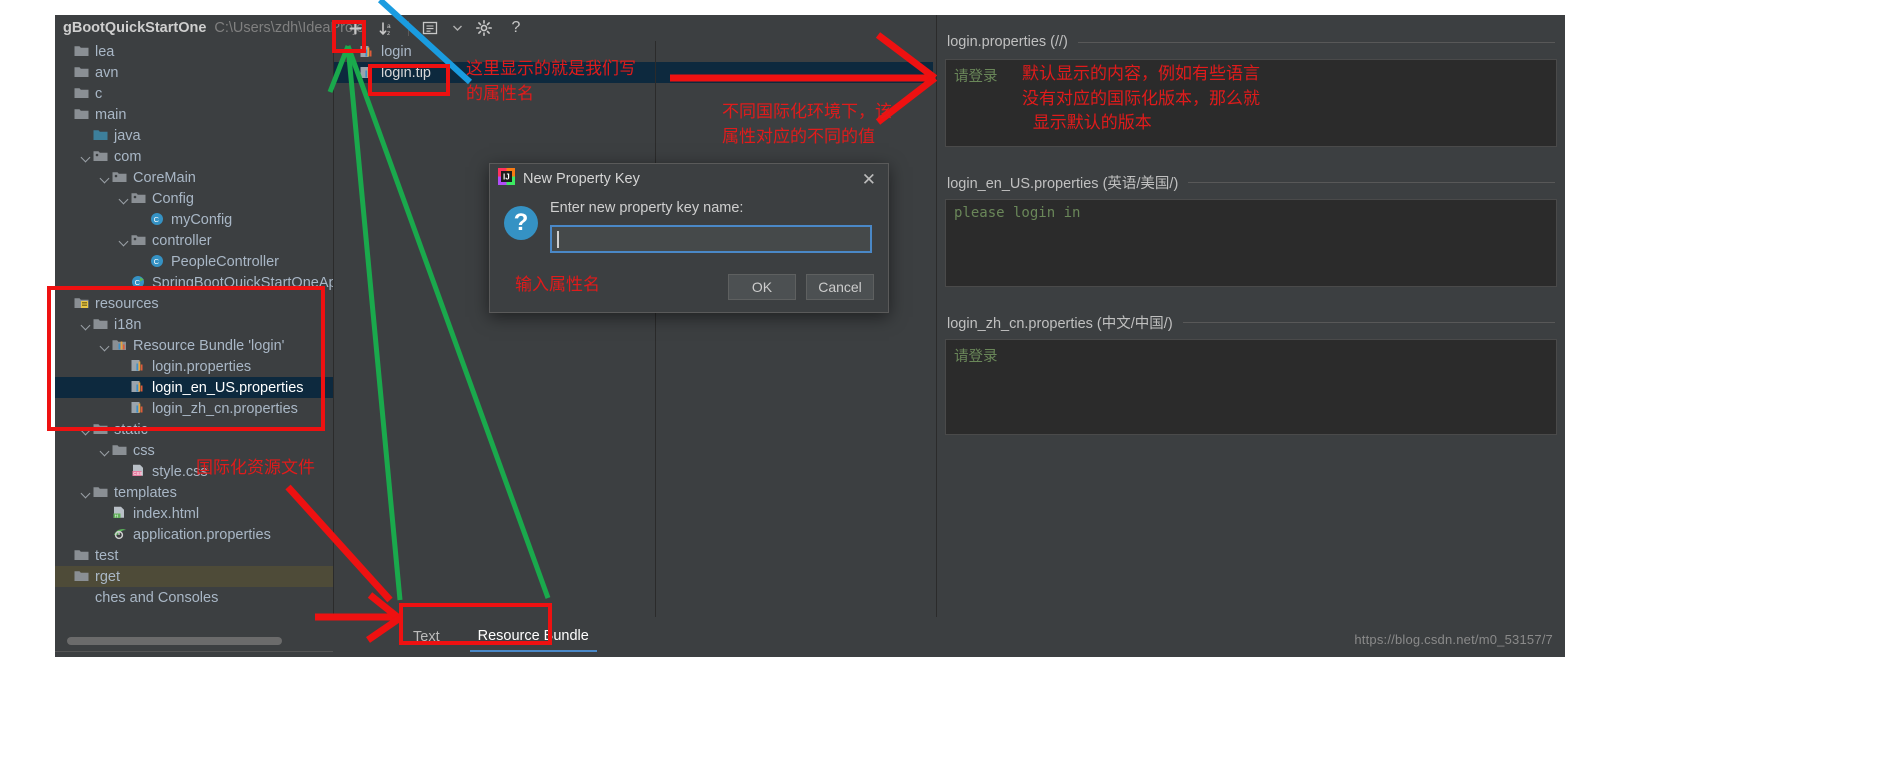 This screenshot has width=1885, height=779. I want to click on tree-item-label: controller, so click(182, 240).